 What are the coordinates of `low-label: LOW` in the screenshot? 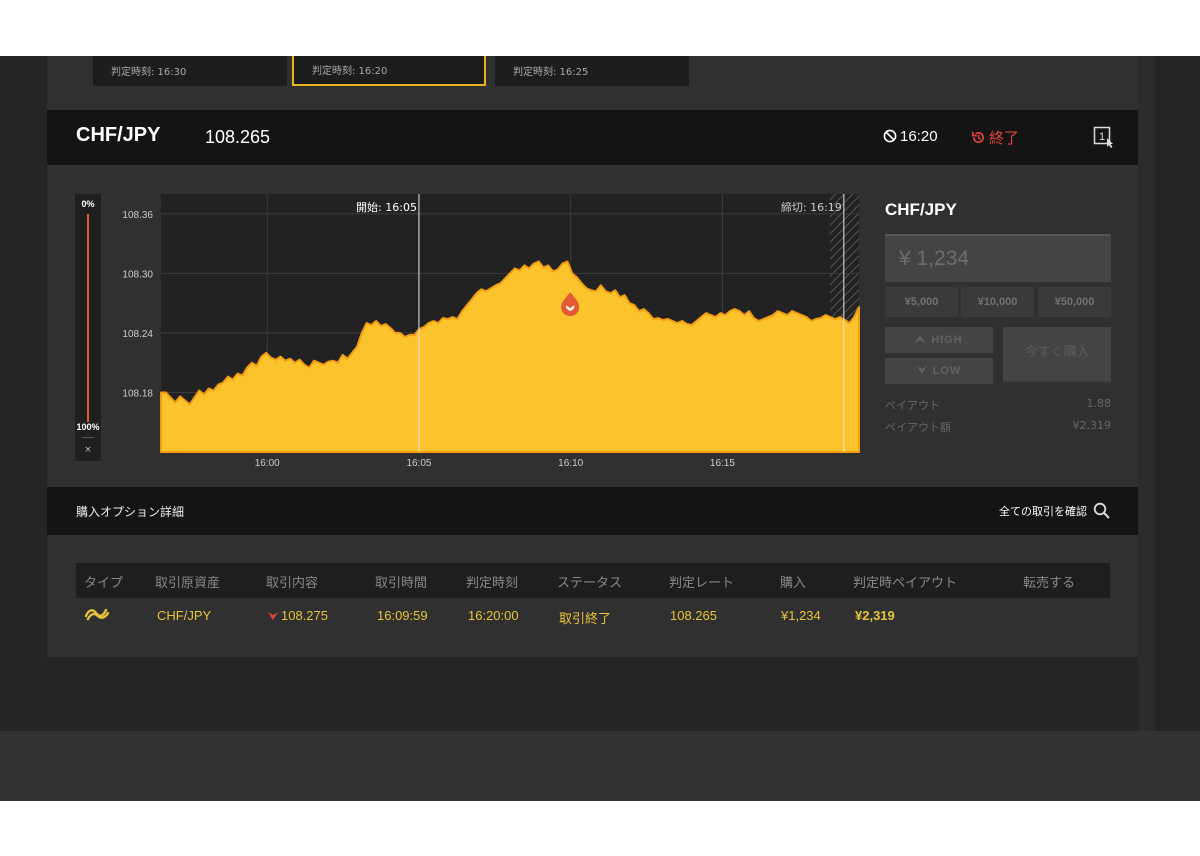 It's located at (947, 371).